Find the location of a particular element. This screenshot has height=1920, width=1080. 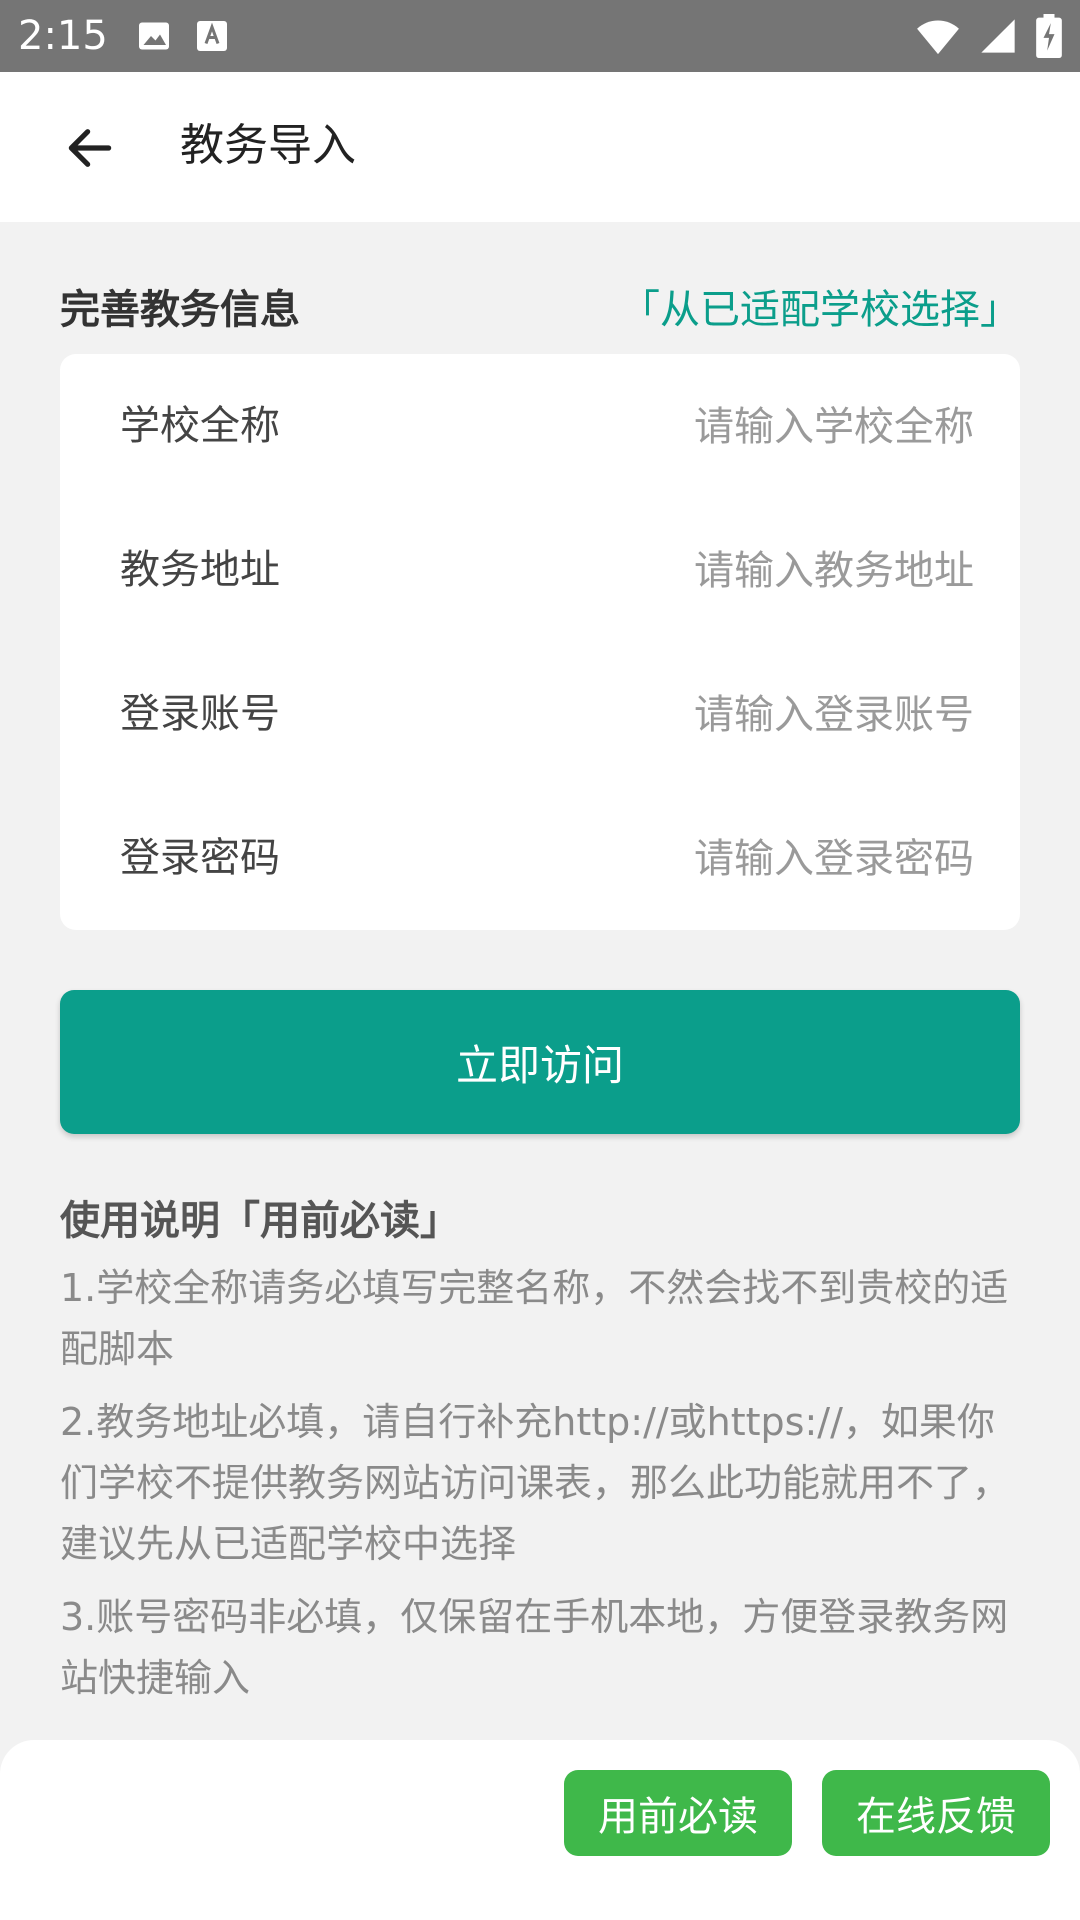

section-title: 完善教务信息 is located at coordinates (180, 310).